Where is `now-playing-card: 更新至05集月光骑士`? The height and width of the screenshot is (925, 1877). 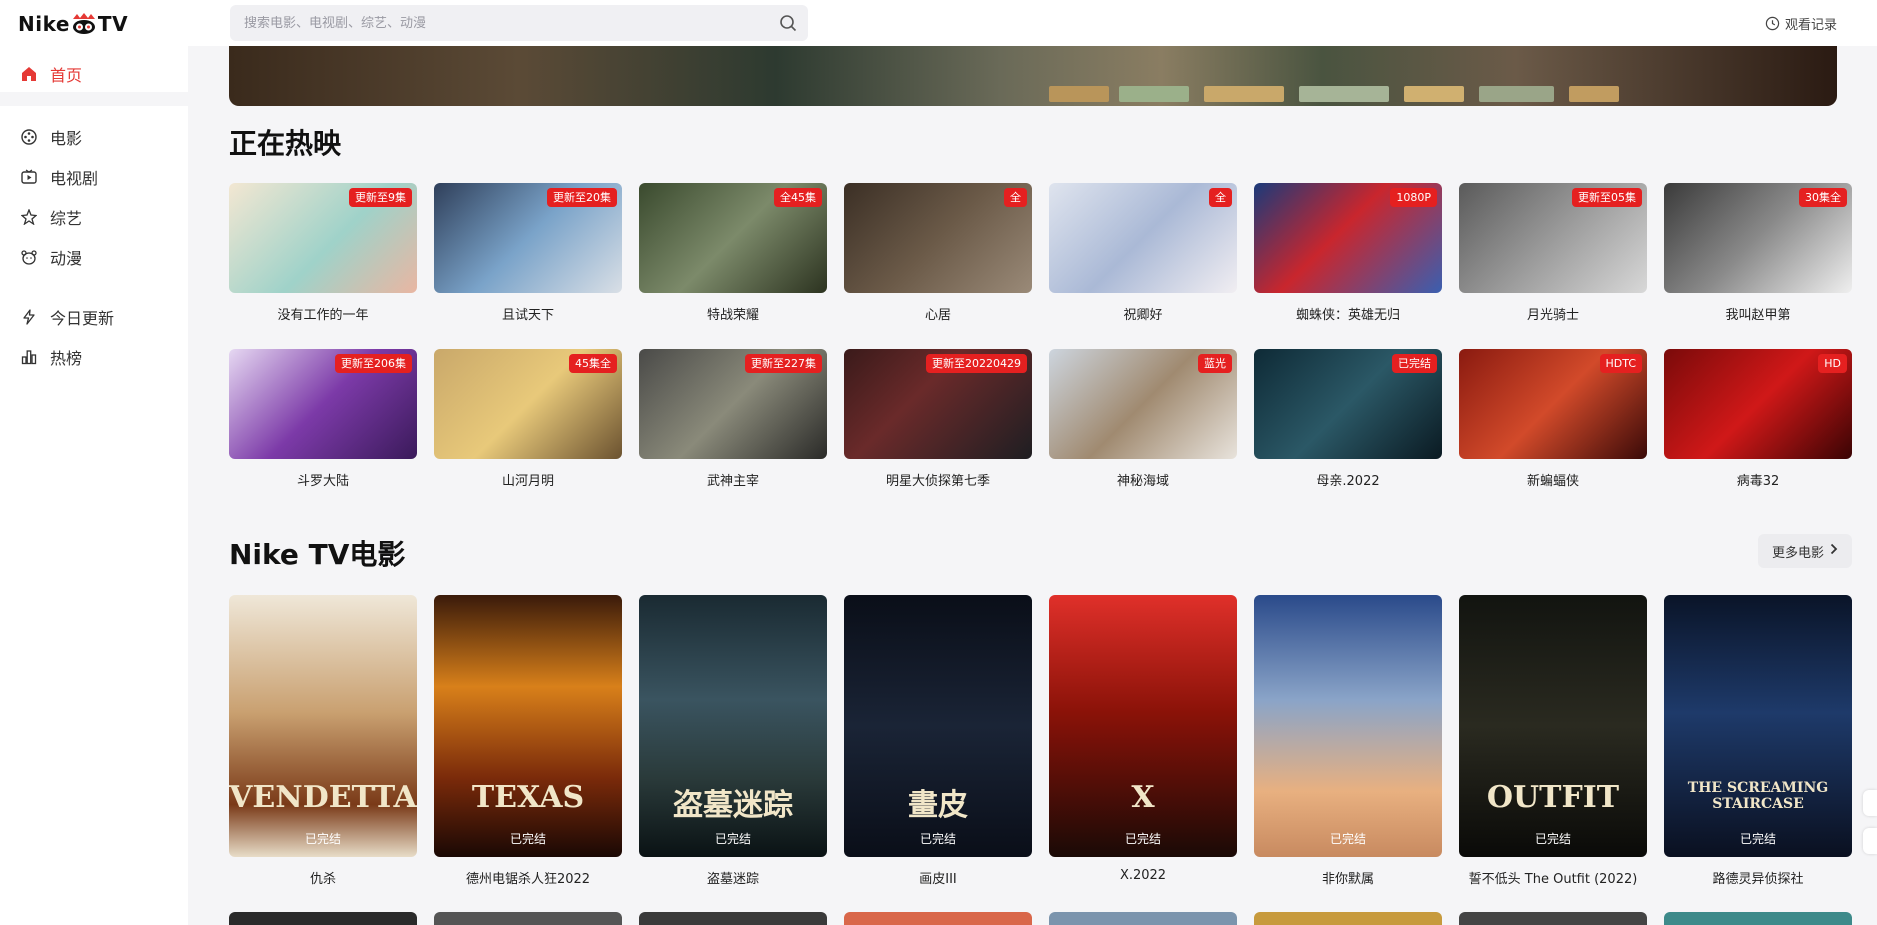
now-playing-card: 更新至05集月光骑士 is located at coordinates (1553, 253).